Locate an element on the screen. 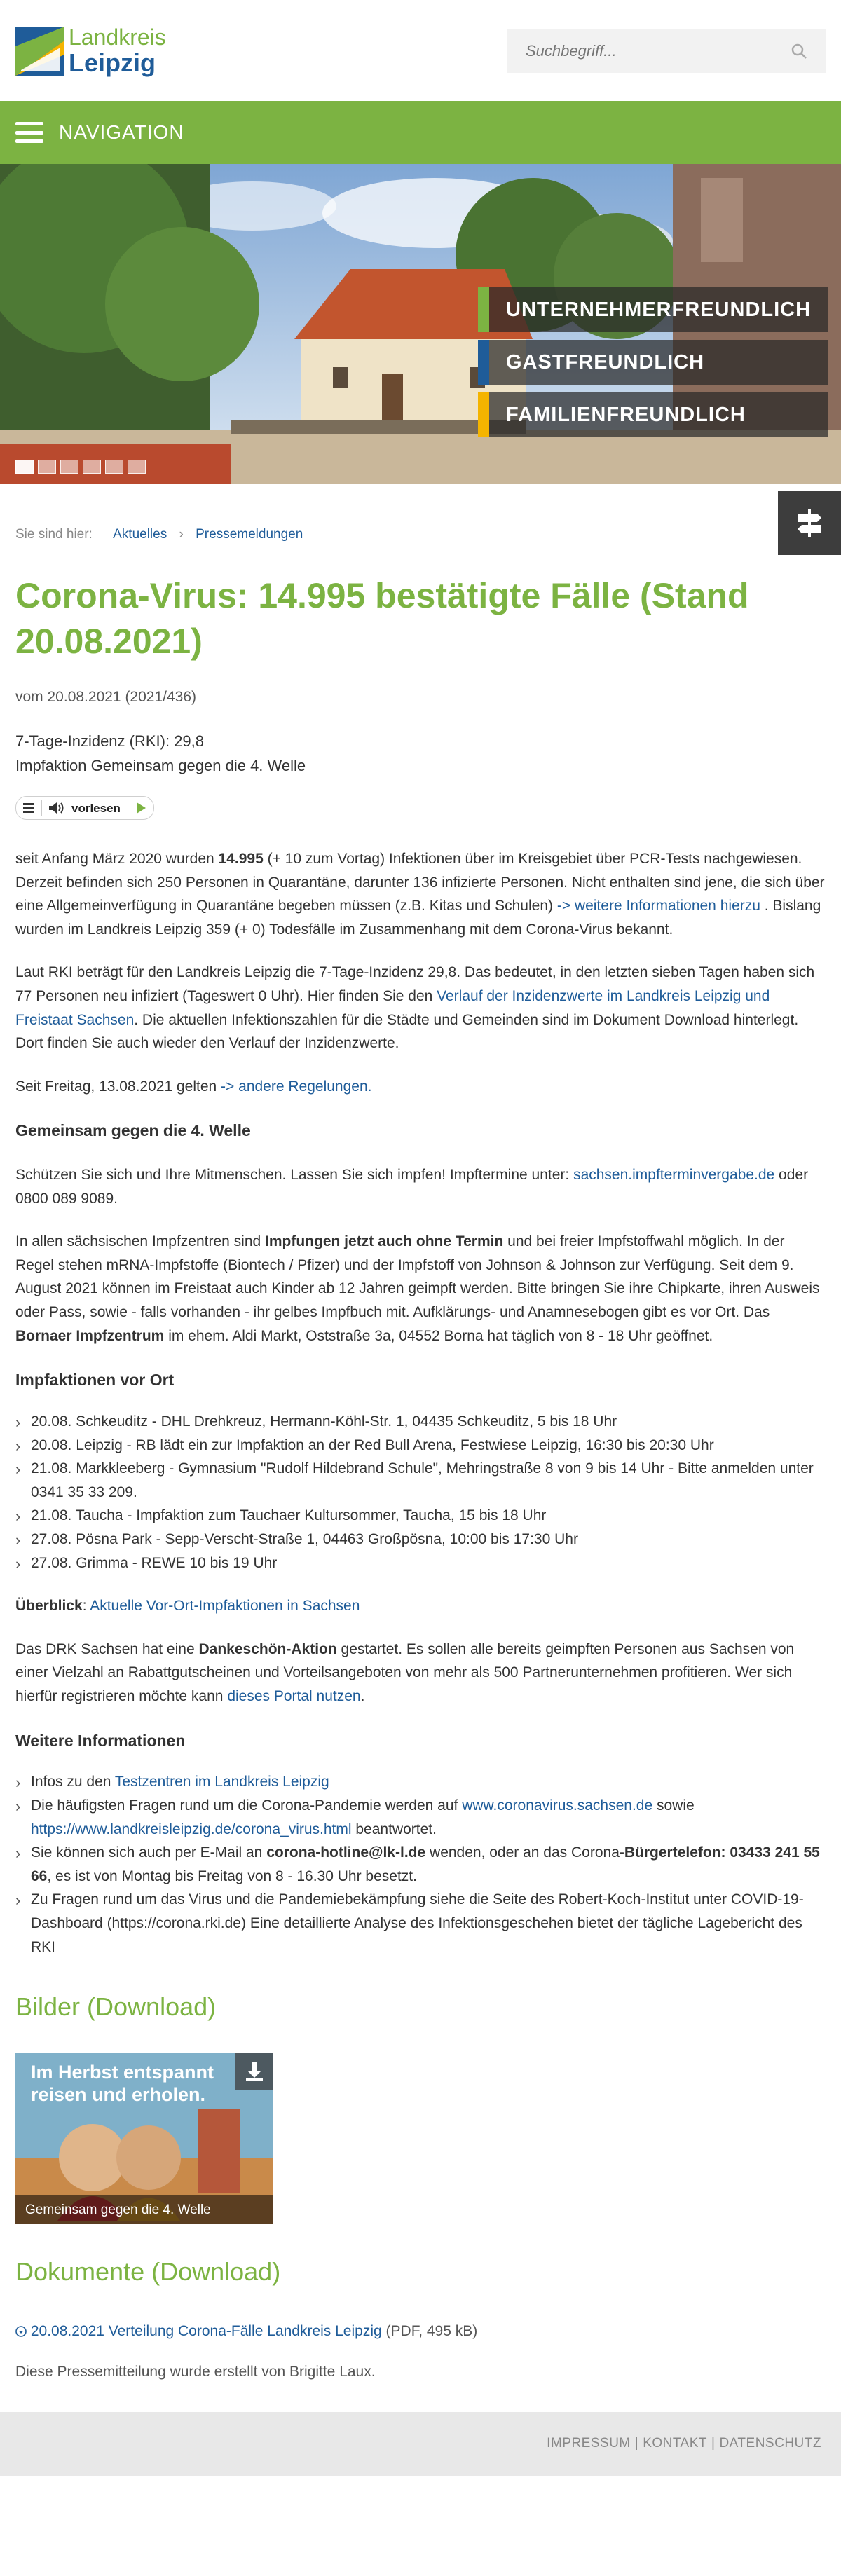  search-box is located at coordinates (666, 51).